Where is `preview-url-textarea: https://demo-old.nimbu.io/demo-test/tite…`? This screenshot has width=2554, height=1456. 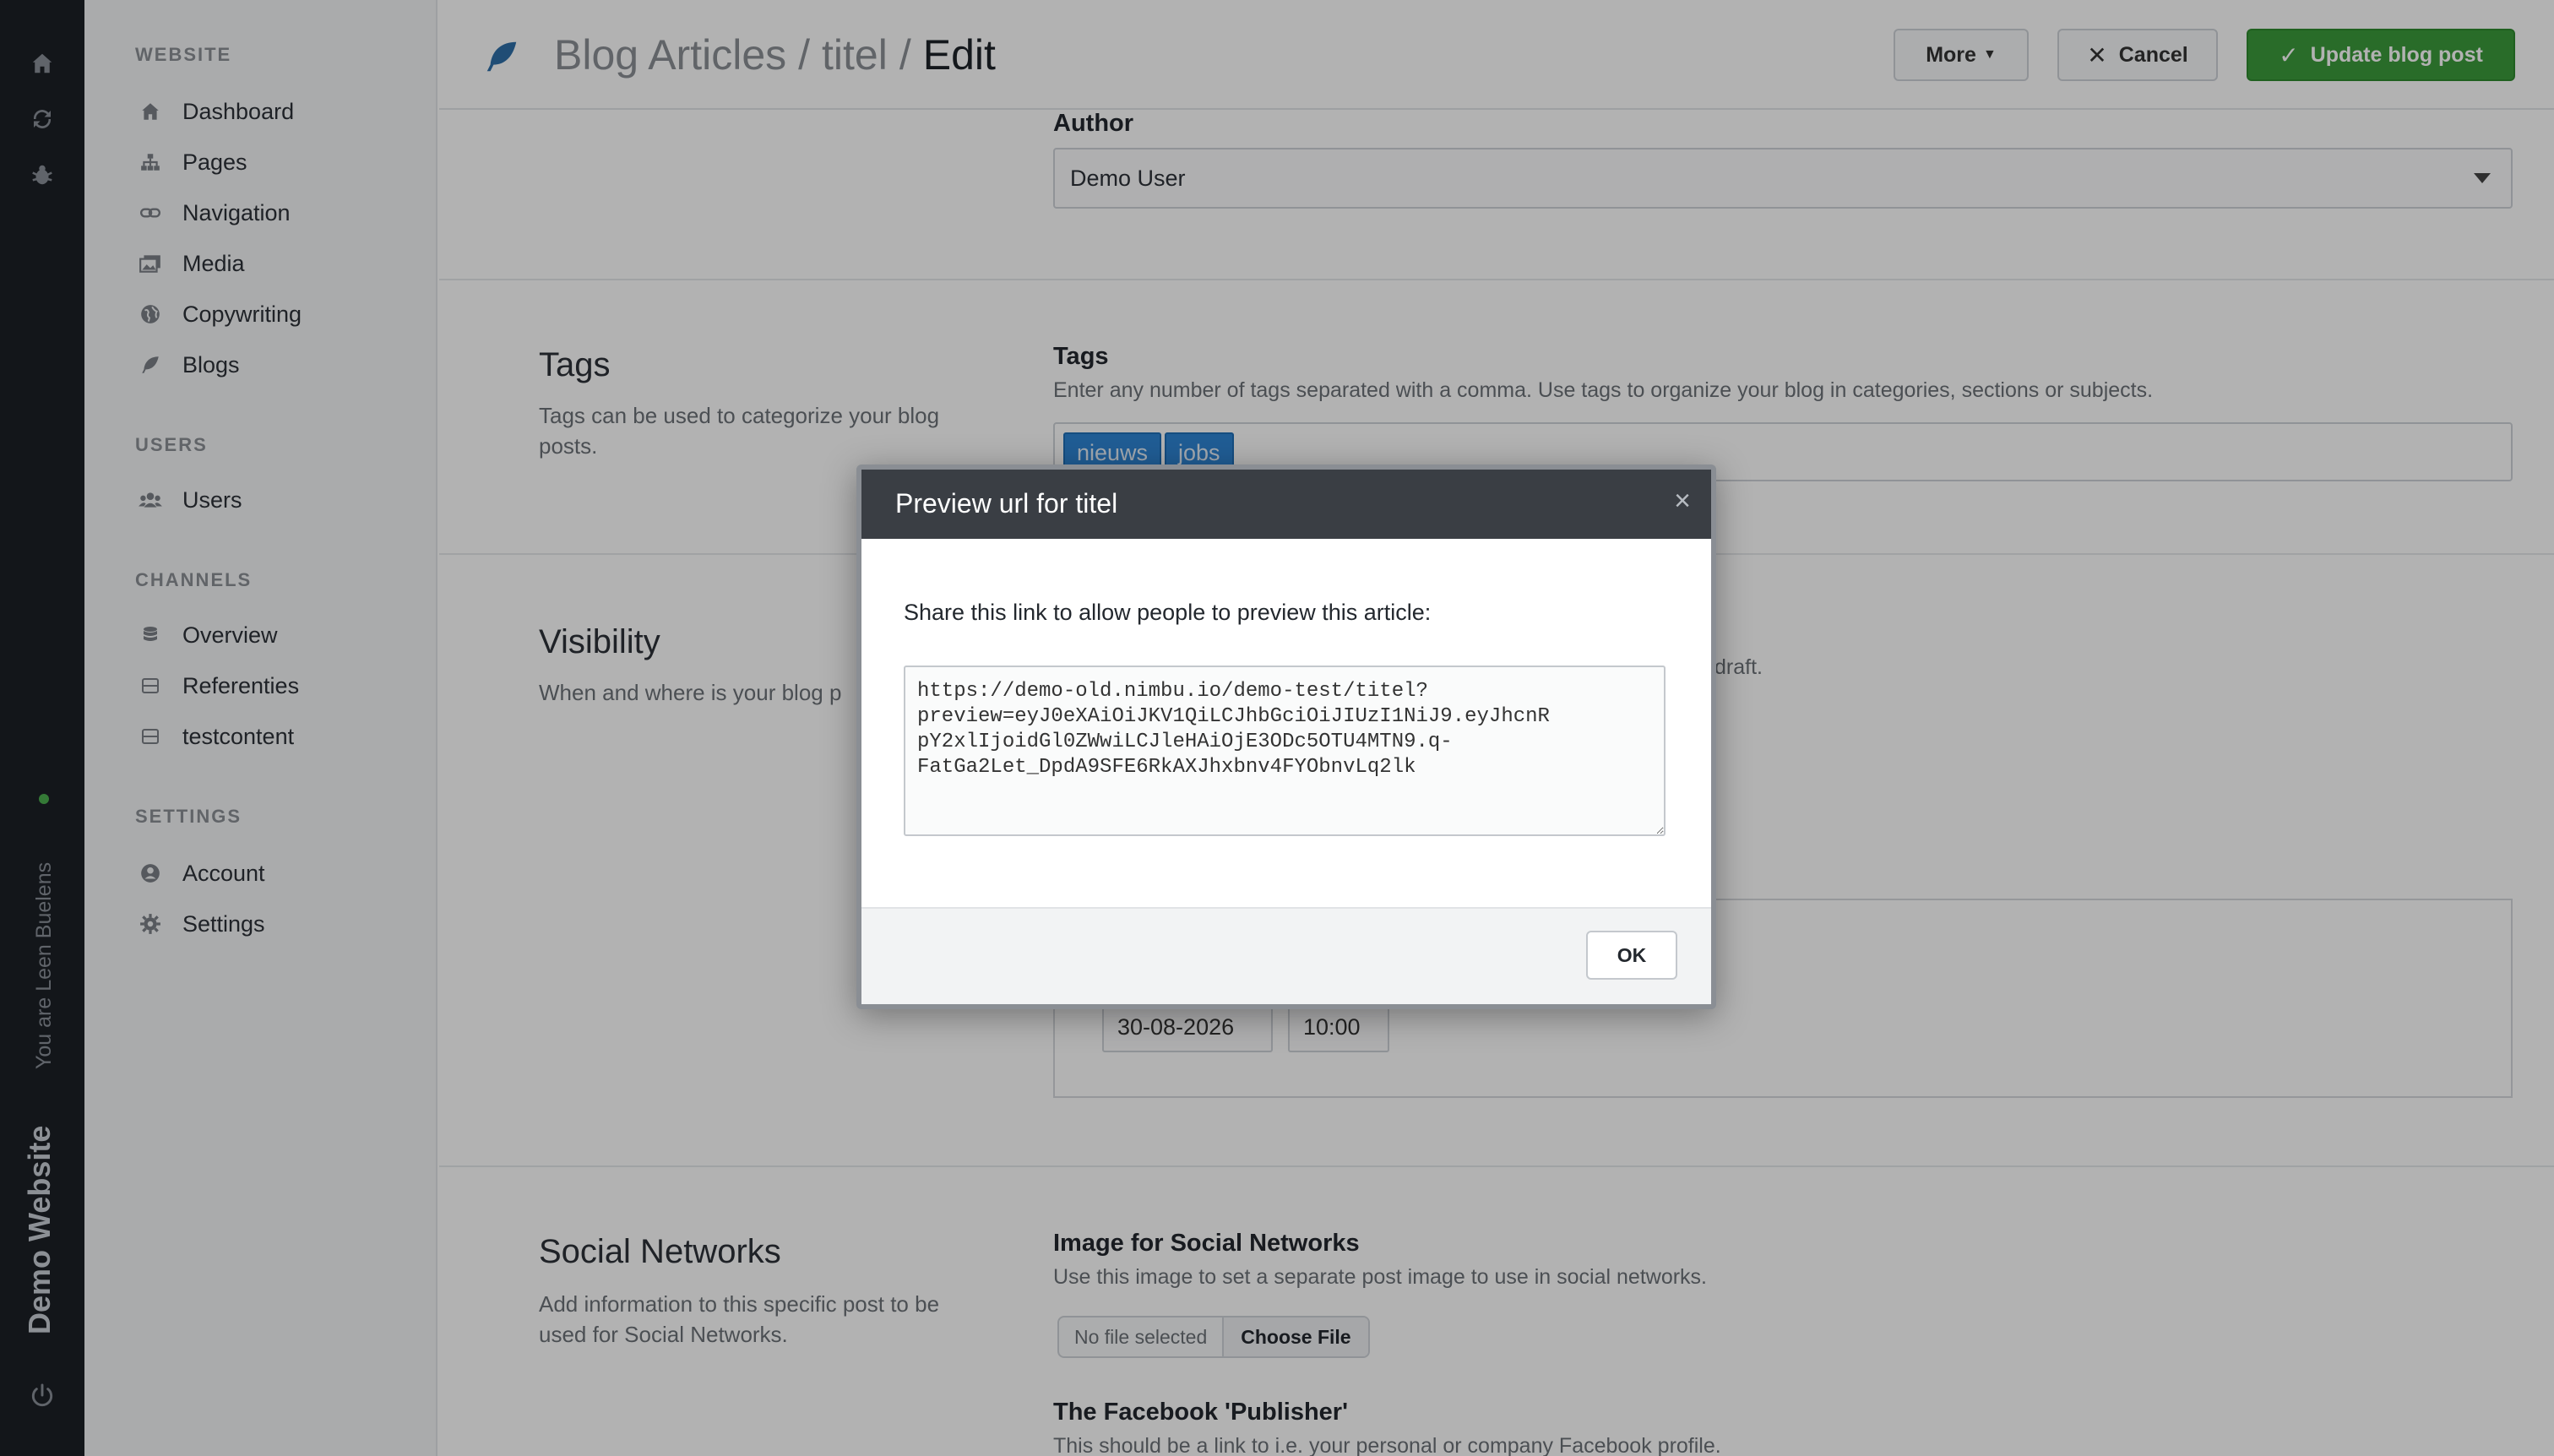
preview-url-textarea: https://demo-old.nimbu.io/demo-test/tite… is located at coordinates (1285, 751).